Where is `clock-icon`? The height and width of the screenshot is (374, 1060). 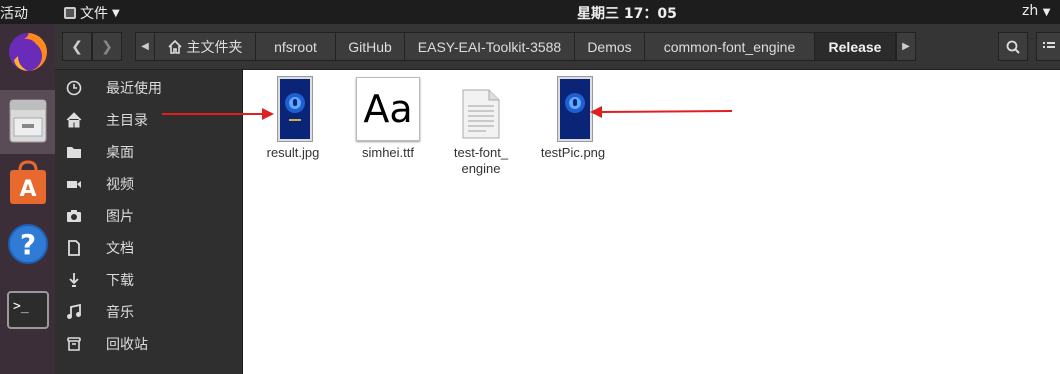 clock-icon is located at coordinates (74, 88).